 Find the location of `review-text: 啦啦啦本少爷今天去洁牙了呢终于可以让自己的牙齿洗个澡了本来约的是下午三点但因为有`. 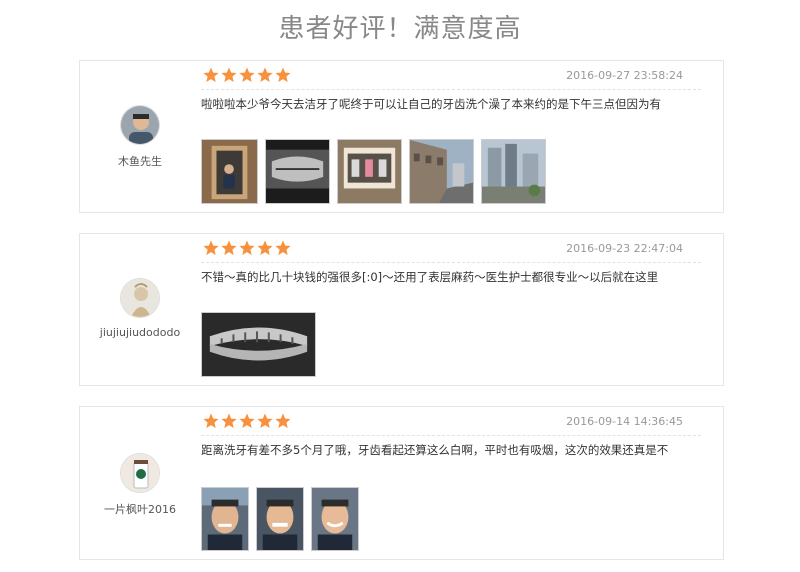

review-text: 啦啦啦本少爷今天去洁牙了呢终于可以让自己的牙齿洗个澡了本来约的是下午三点但因为有 is located at coordinates (431, 104).